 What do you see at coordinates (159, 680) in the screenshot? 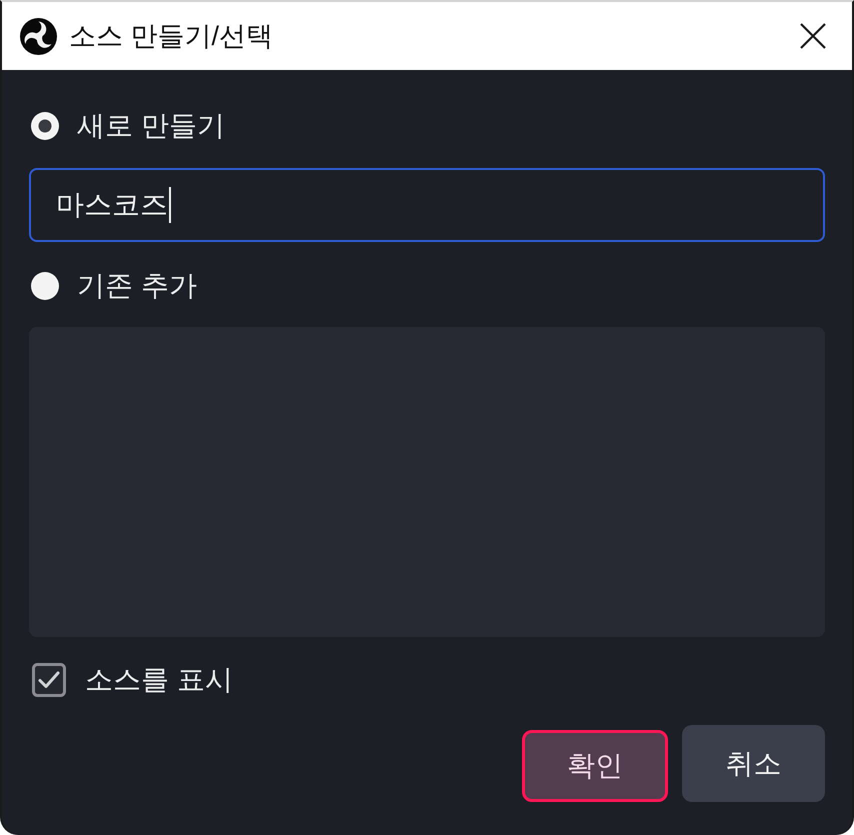
I see `checkbox-label: 소스를 표시` at bounding box center [159, 680].